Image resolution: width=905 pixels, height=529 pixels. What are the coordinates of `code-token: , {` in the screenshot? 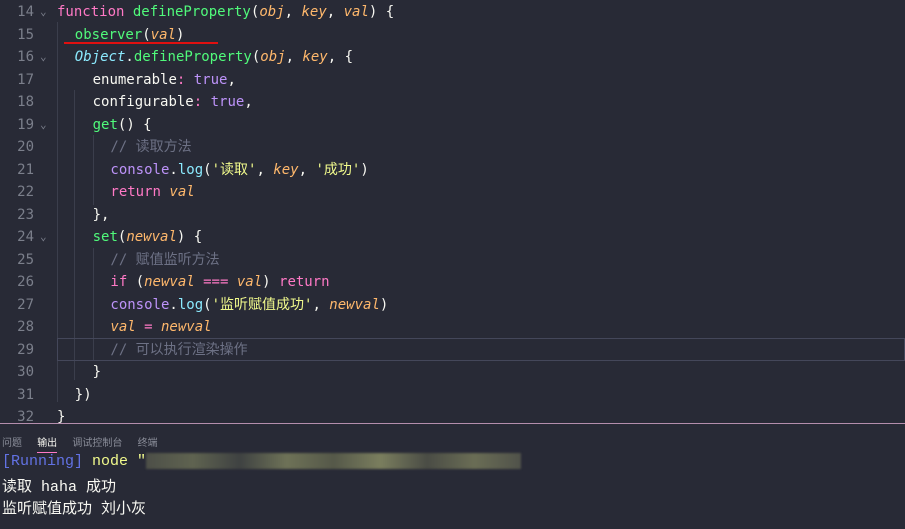 It's located at (340, 57).